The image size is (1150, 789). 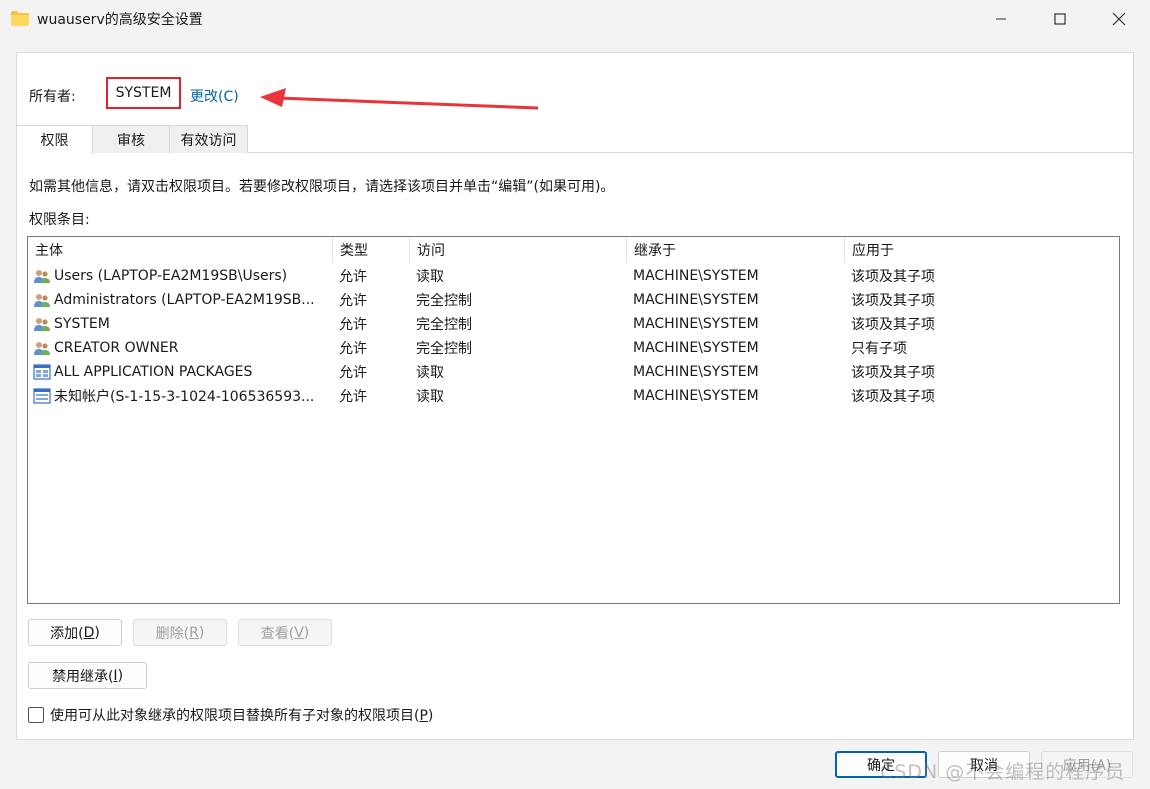 I want to click on folder-icon, so click(x=20, y=18).